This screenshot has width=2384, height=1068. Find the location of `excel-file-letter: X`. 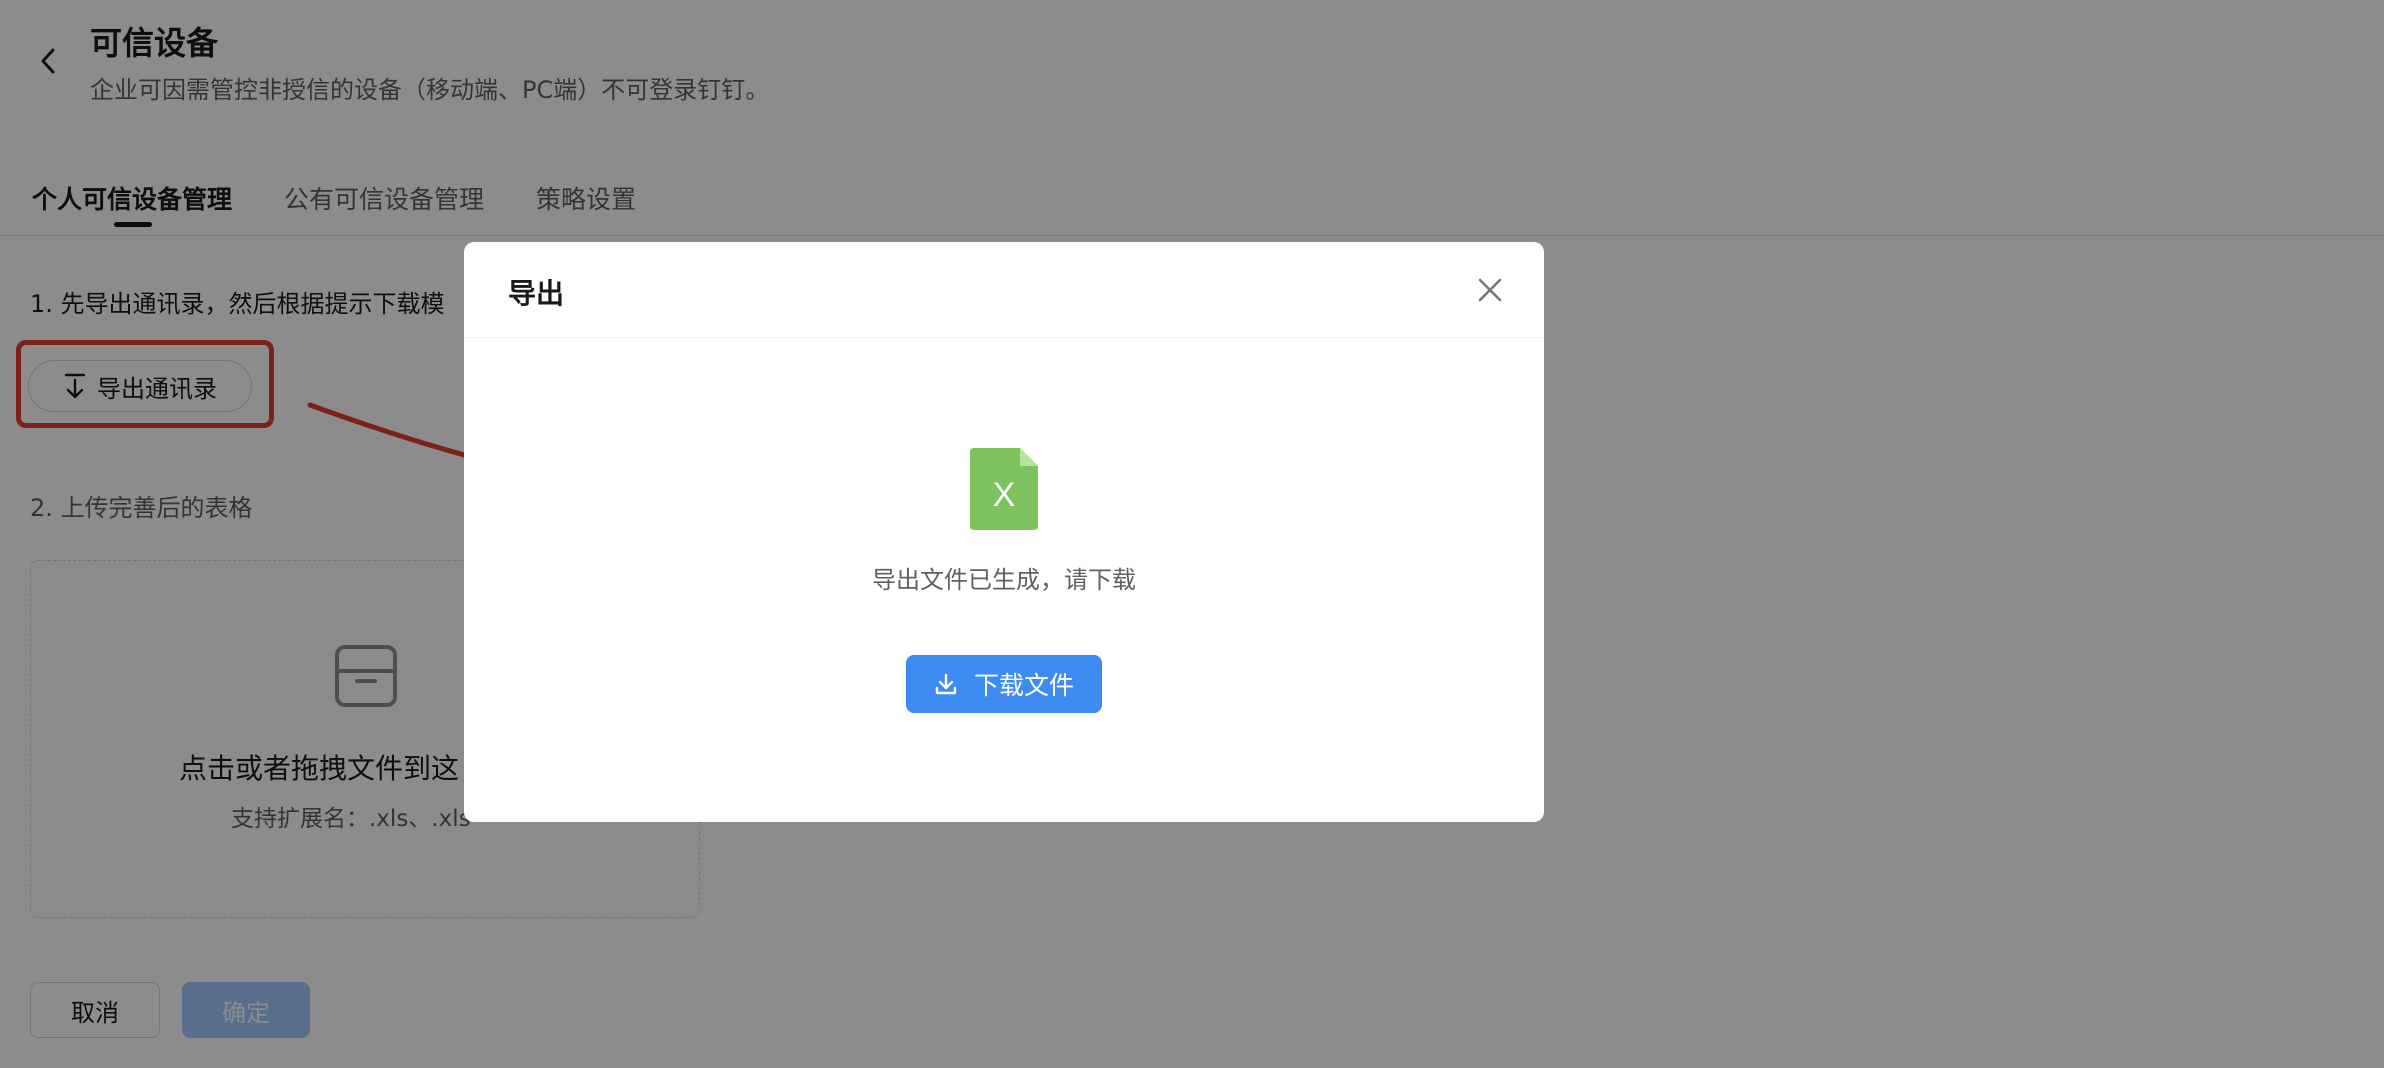

excel-file-letter: X is located at coordinates (1004, 495).